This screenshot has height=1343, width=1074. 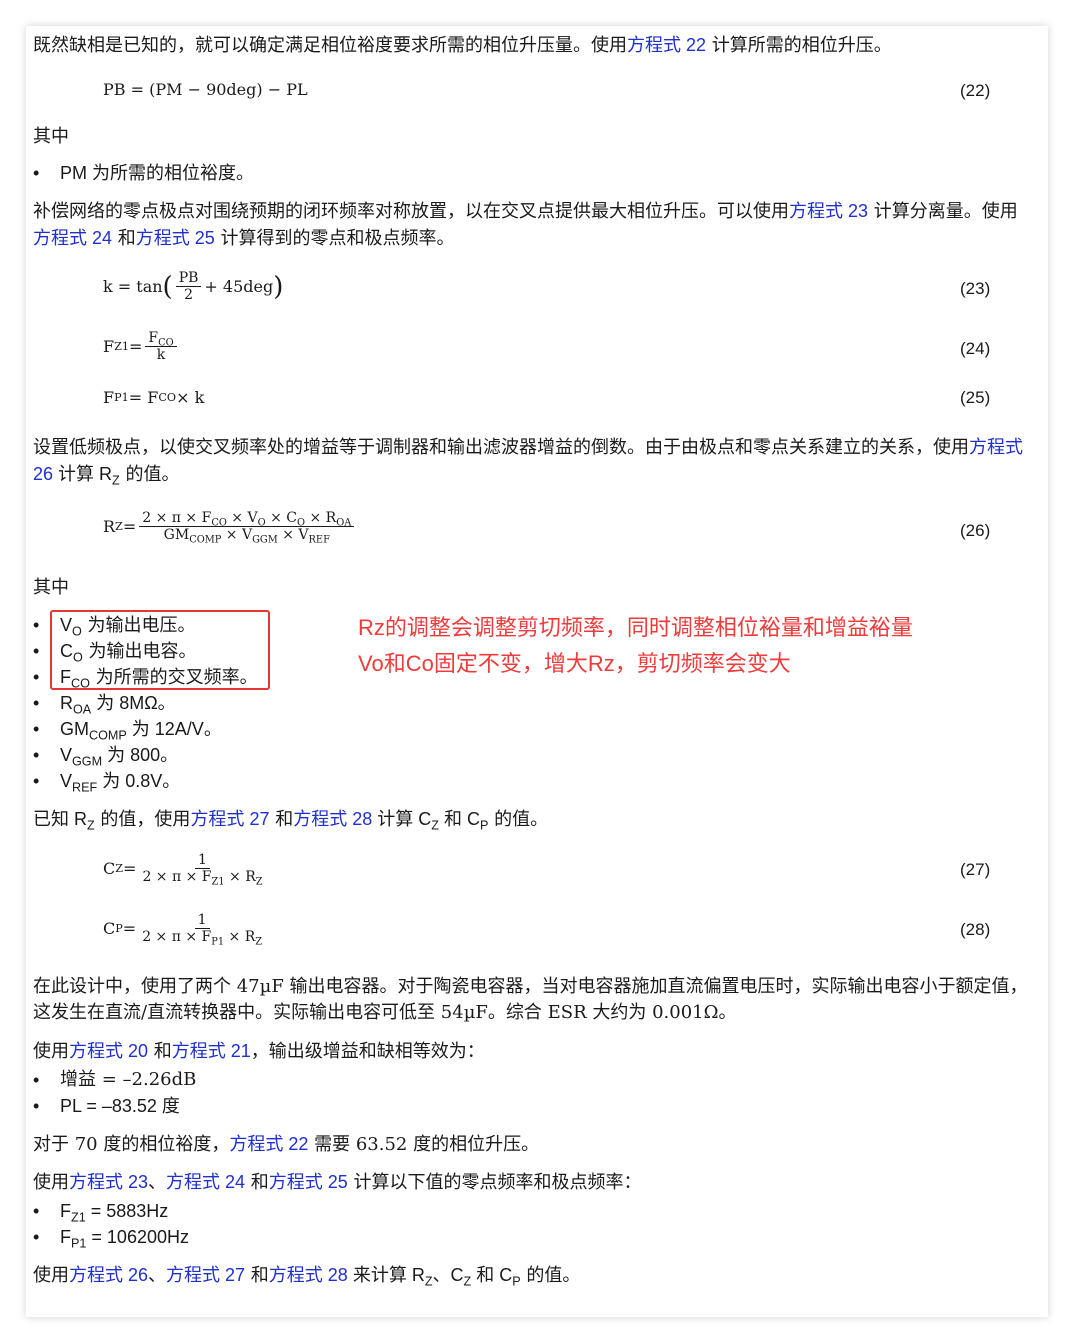 I want to click on equation-number: (27), so click(x=975, y=869).